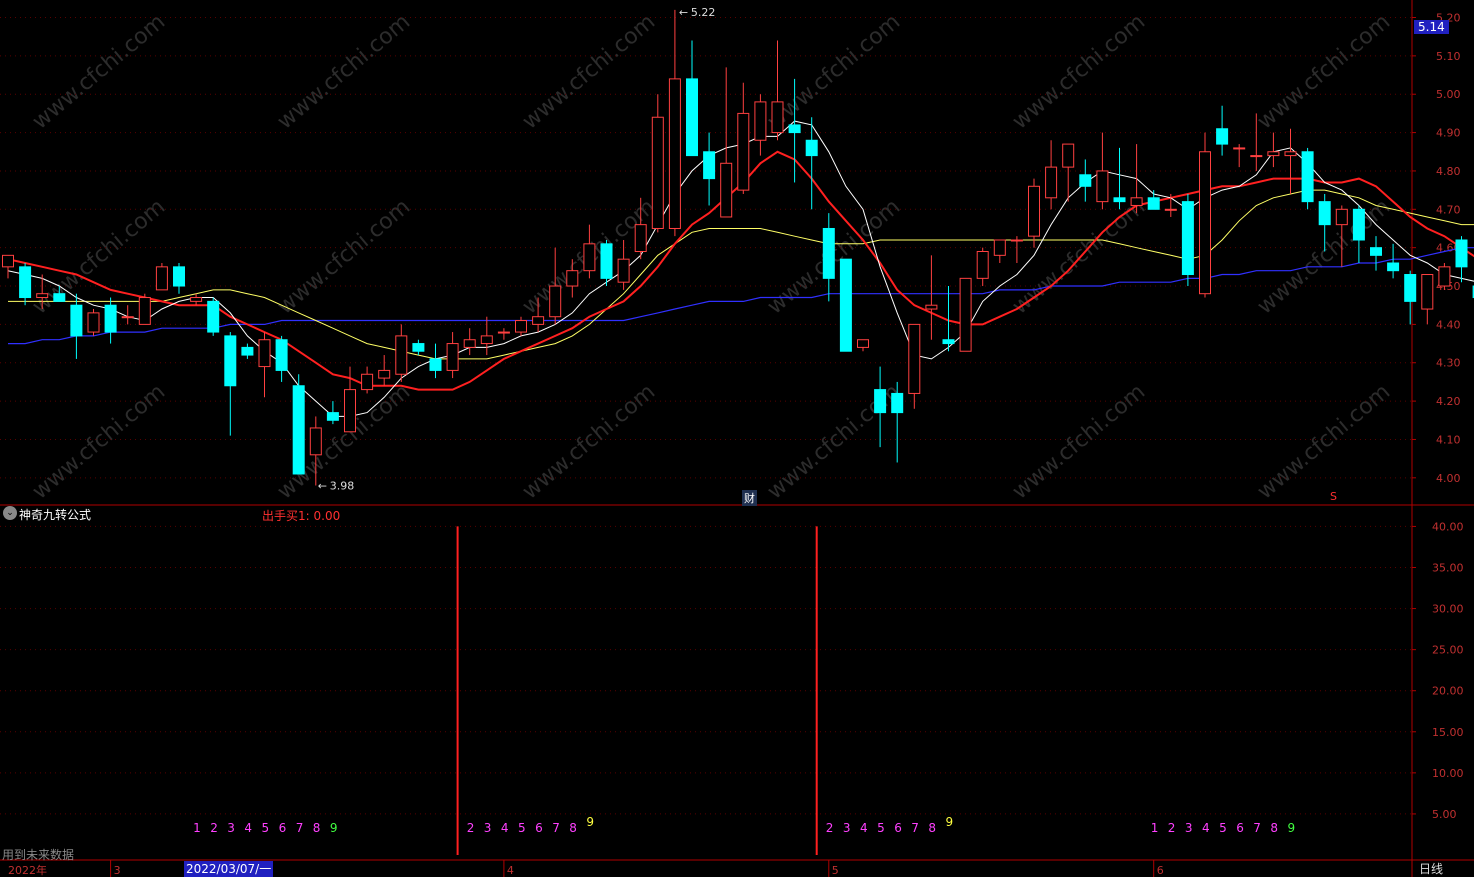  Describe the element at coordinates (749, 498) in the screenshot. I see `financial-marker: 财` at that location.